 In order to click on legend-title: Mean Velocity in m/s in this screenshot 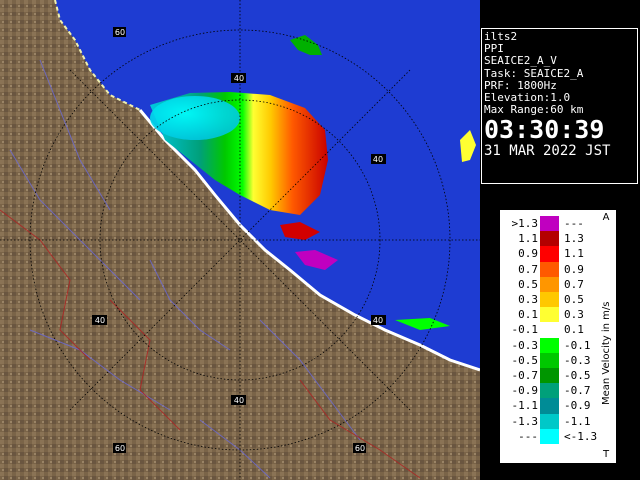, I will do `click(606, 353)`.